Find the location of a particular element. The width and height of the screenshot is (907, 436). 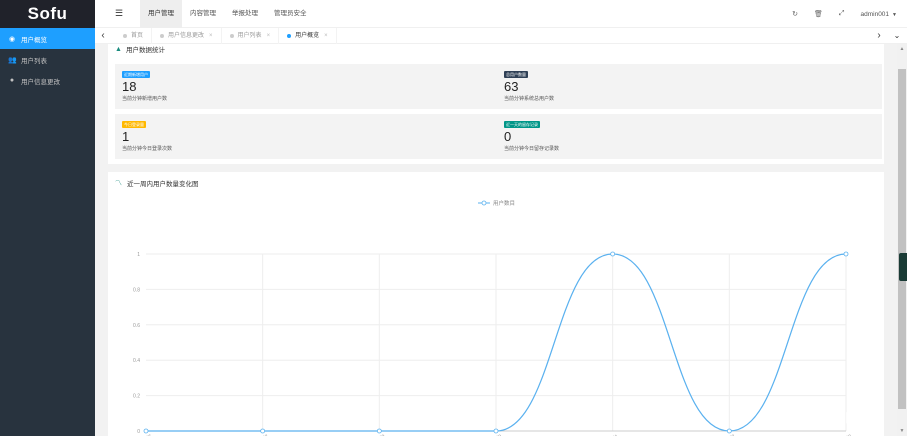

line-chart-icon: 〽 is located at coordinates (118, 183).